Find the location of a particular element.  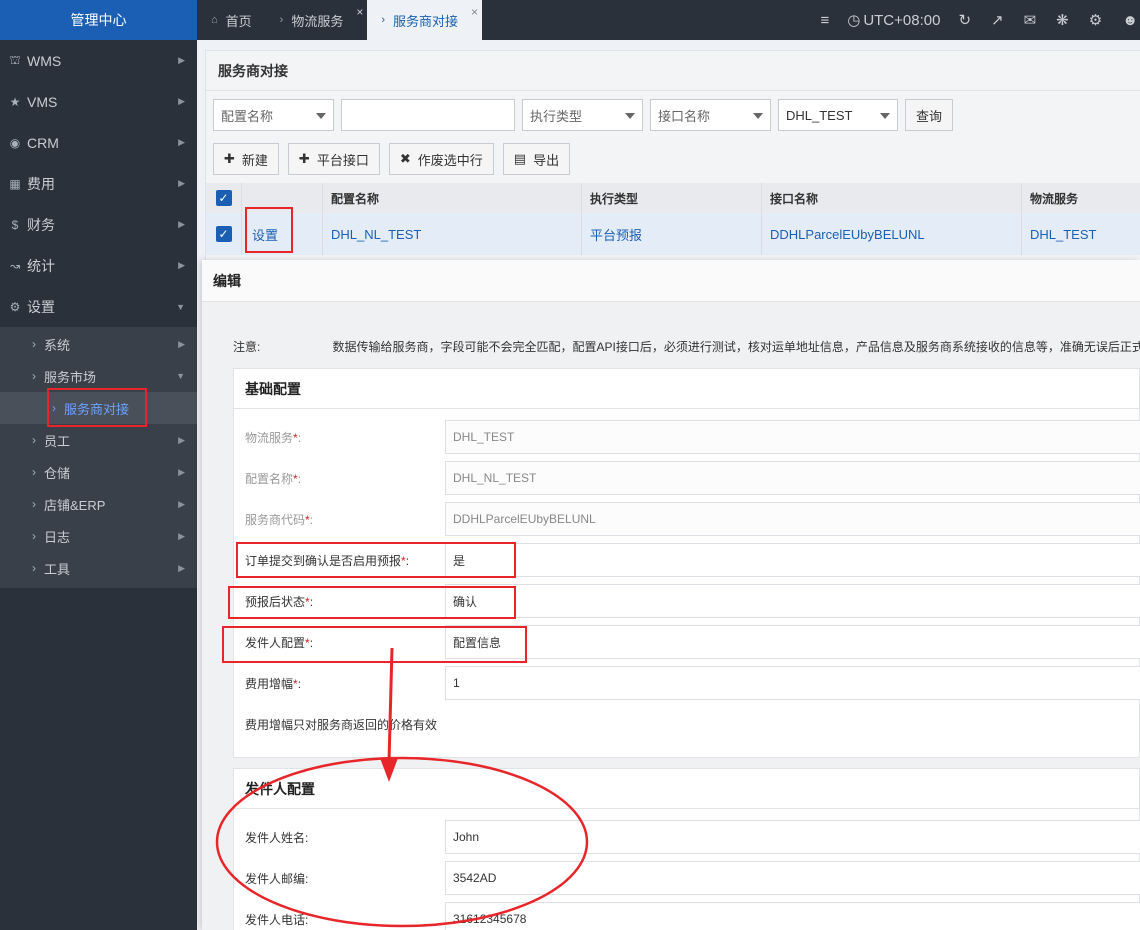

user-circle-icon: ◉ is located at coordinates (15, 142).